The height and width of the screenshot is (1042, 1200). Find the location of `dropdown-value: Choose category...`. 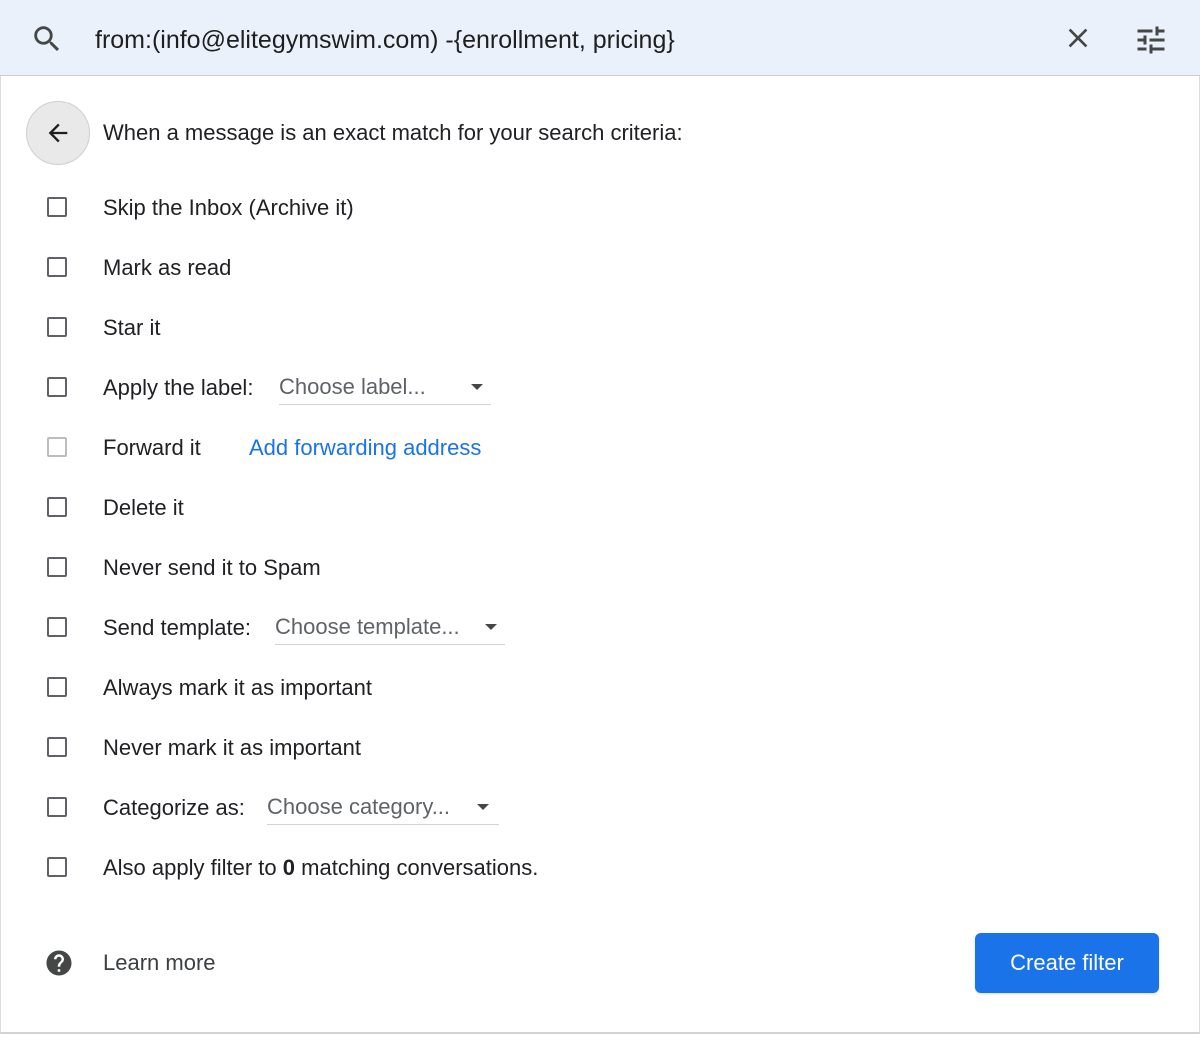

dropdown-value: Choose category... is located at coordinates (359, 806).